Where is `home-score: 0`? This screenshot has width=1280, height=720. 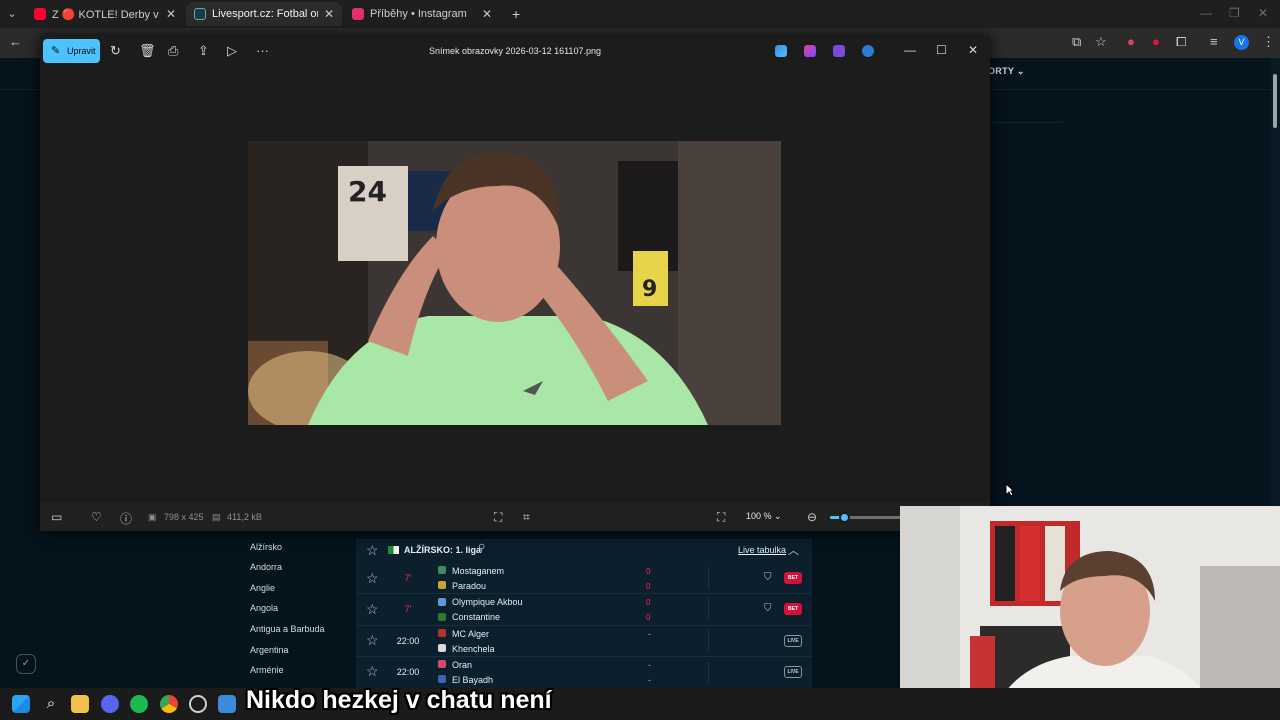
home-score: 0 is located at coordinates (648, 571).